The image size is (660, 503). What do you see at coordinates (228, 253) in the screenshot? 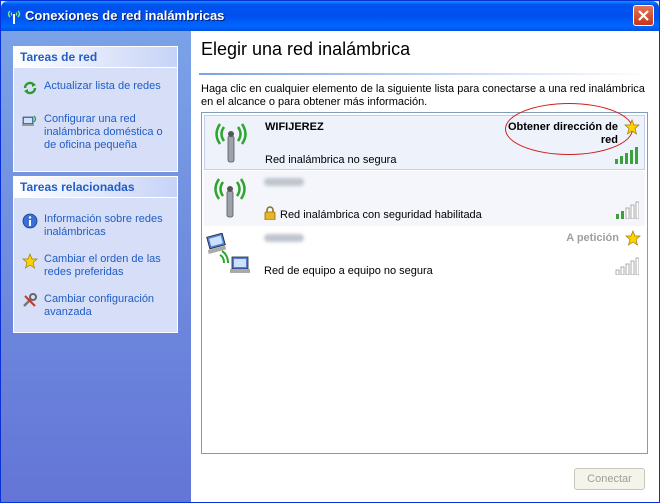
I see `computer-to-computer-icon` at bounding box center [228, 253].